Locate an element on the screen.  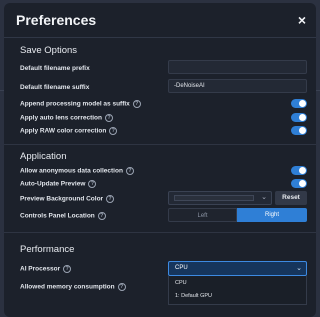
anon-data-label: Allow anonymous data collection? is located at coordinates (77, 171).